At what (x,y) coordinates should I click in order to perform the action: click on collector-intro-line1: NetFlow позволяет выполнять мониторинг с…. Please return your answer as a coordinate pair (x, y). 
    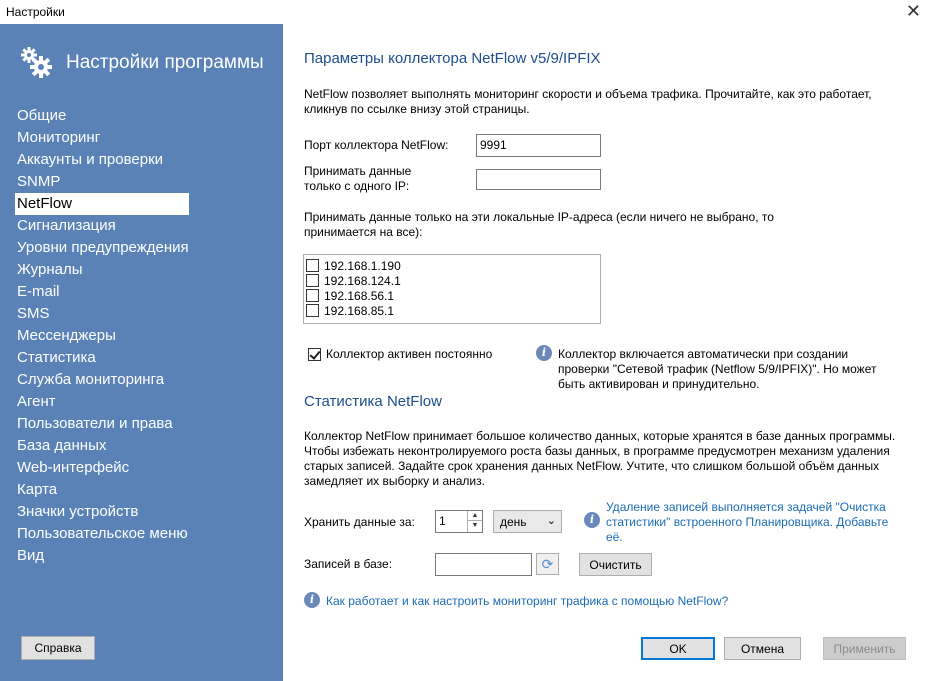
    Looking at the image, I should click on (588, 94).